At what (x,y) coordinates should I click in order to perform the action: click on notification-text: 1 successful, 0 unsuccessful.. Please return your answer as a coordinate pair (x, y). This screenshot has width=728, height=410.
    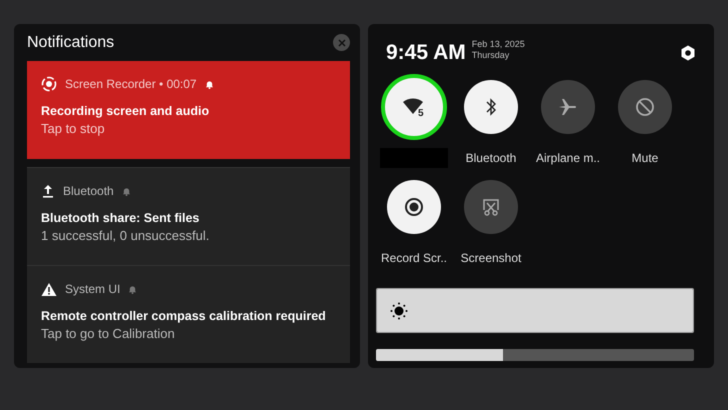
    Looking at the image, I should click on (125, 235).